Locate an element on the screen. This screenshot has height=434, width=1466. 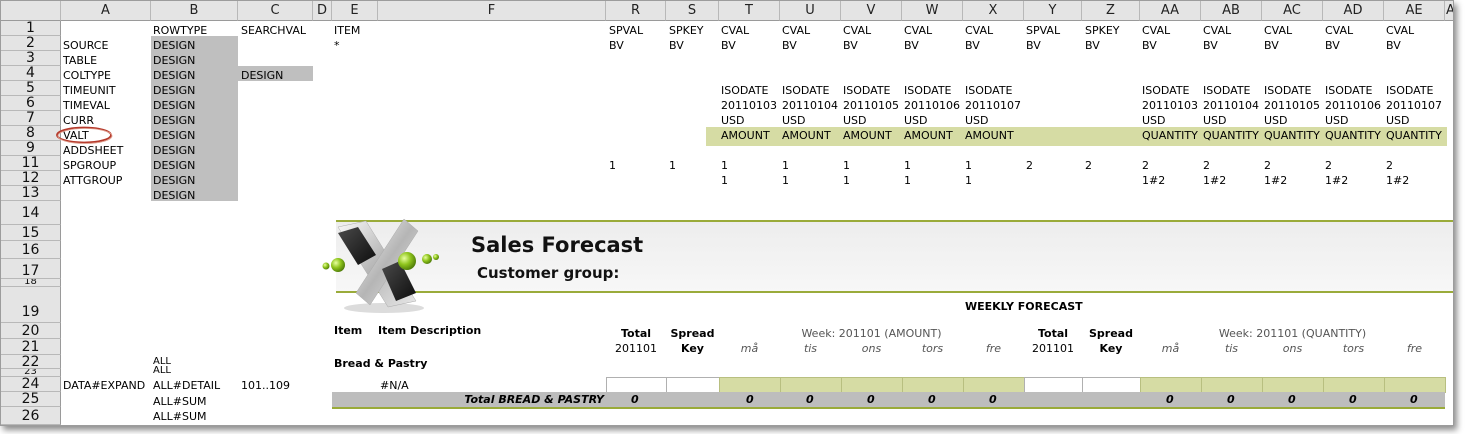
cell-w1: CVAL is located at coordinates (918, 30).